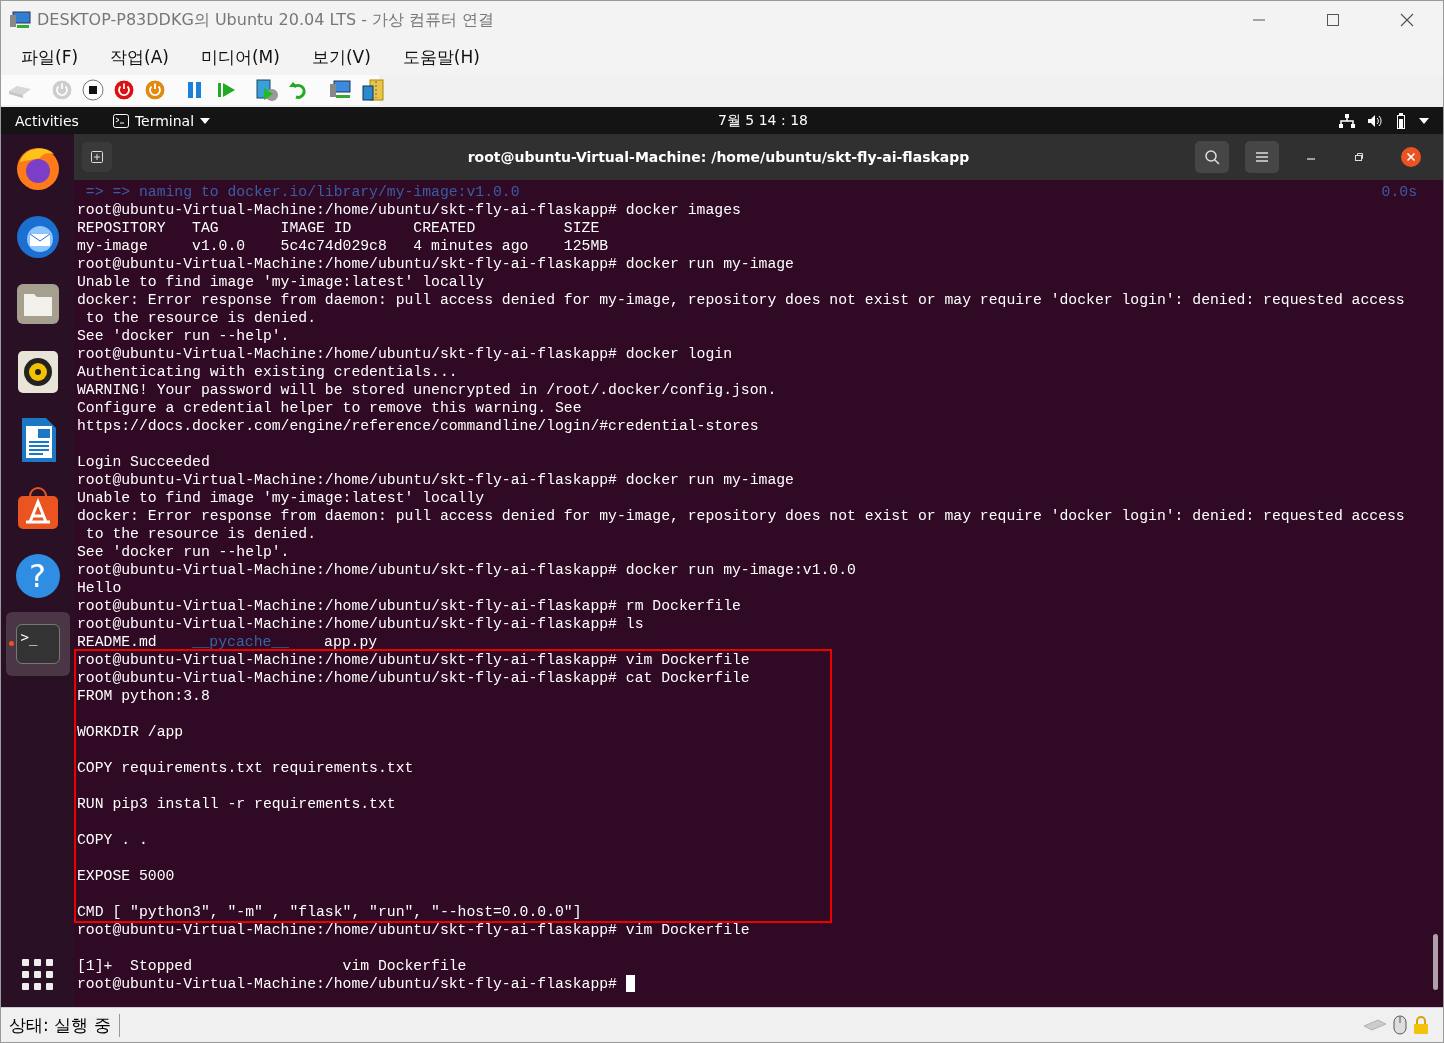 This screenshot has height=1043, width=1444. I want to click on terminal-line: root@ubuntu-Virtual-Machine:/home/ubuntu/skt-fly-ai-flaskapp# rm Dockerfile, so click(409, 606).